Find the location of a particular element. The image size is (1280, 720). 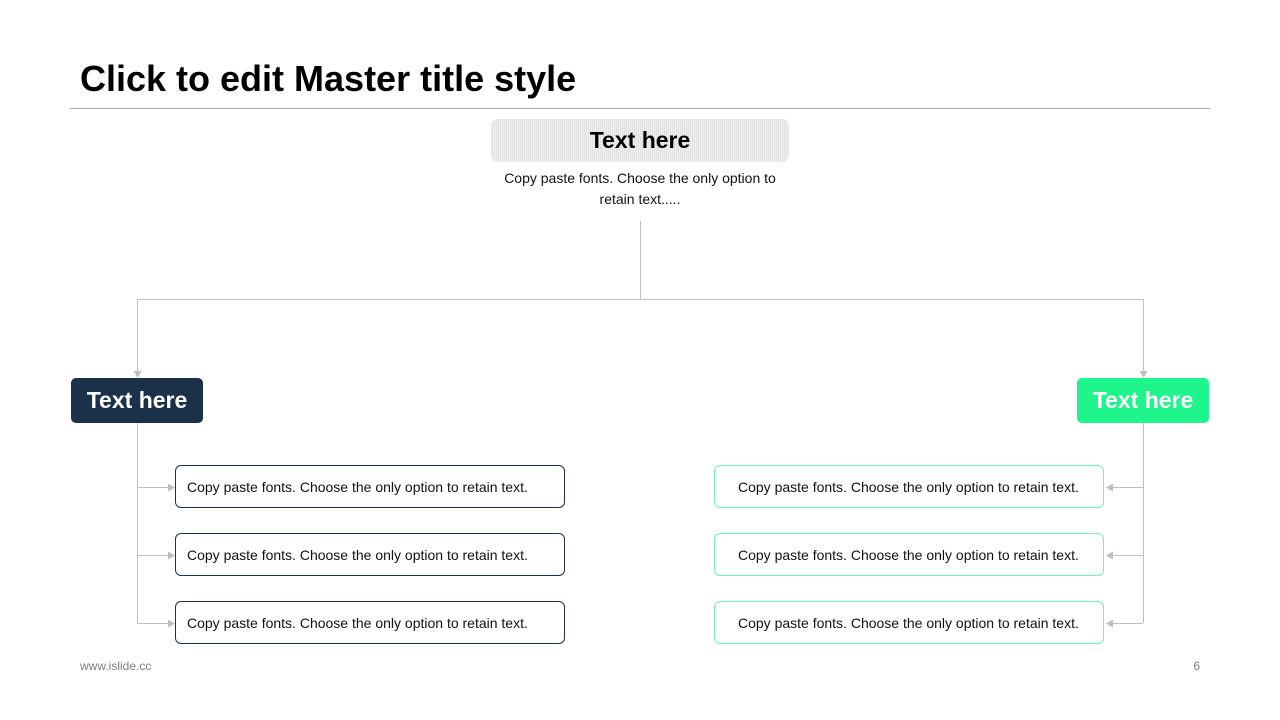

left-branch-header: Text here is located at coordinates (137, 400).